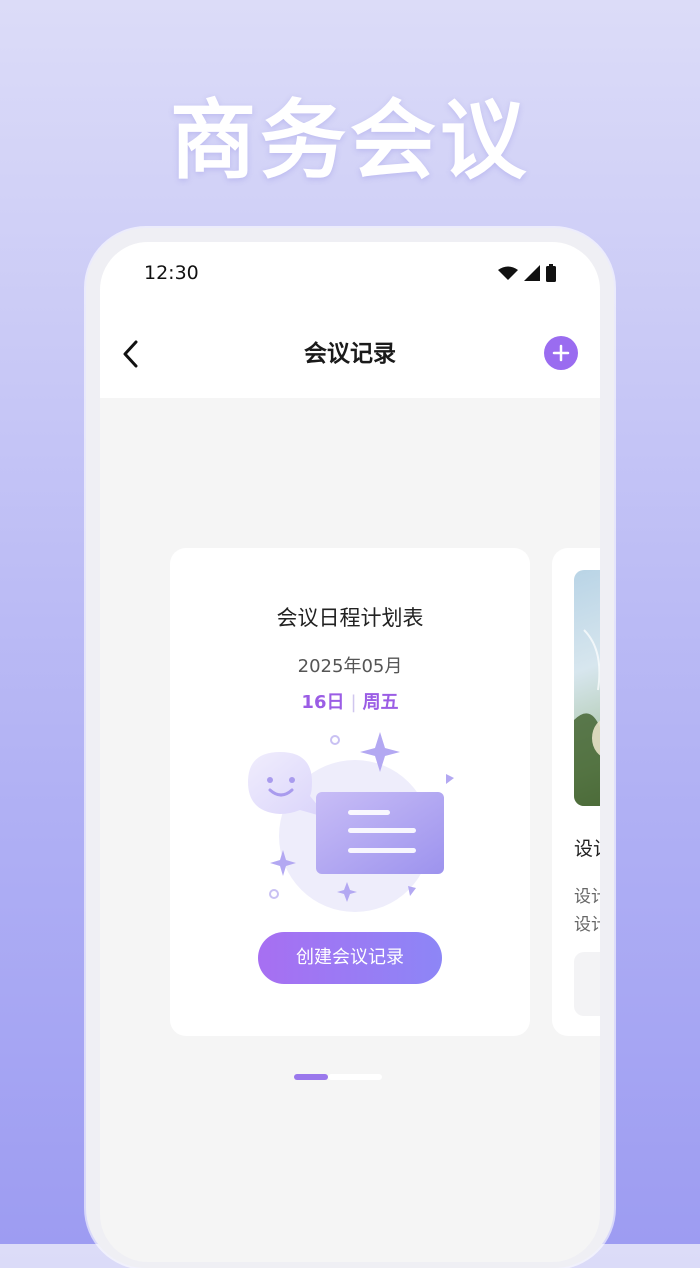 The width and height of the screenshot is (700, 1268). I want to click on back-button, so click(130, 354).